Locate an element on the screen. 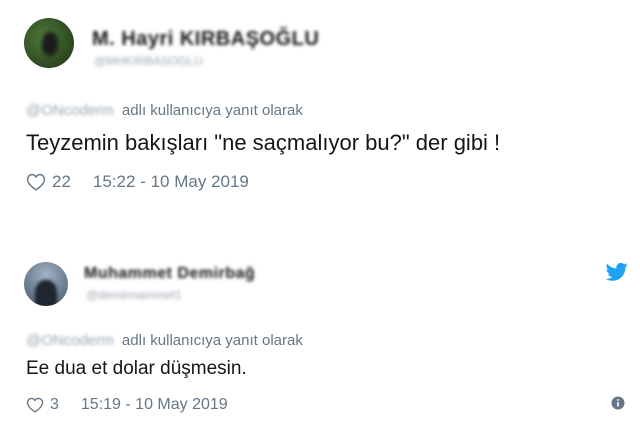  tweet-meta: 22 15:22 - 10 May 2019 is located at coordinates (137, 182).